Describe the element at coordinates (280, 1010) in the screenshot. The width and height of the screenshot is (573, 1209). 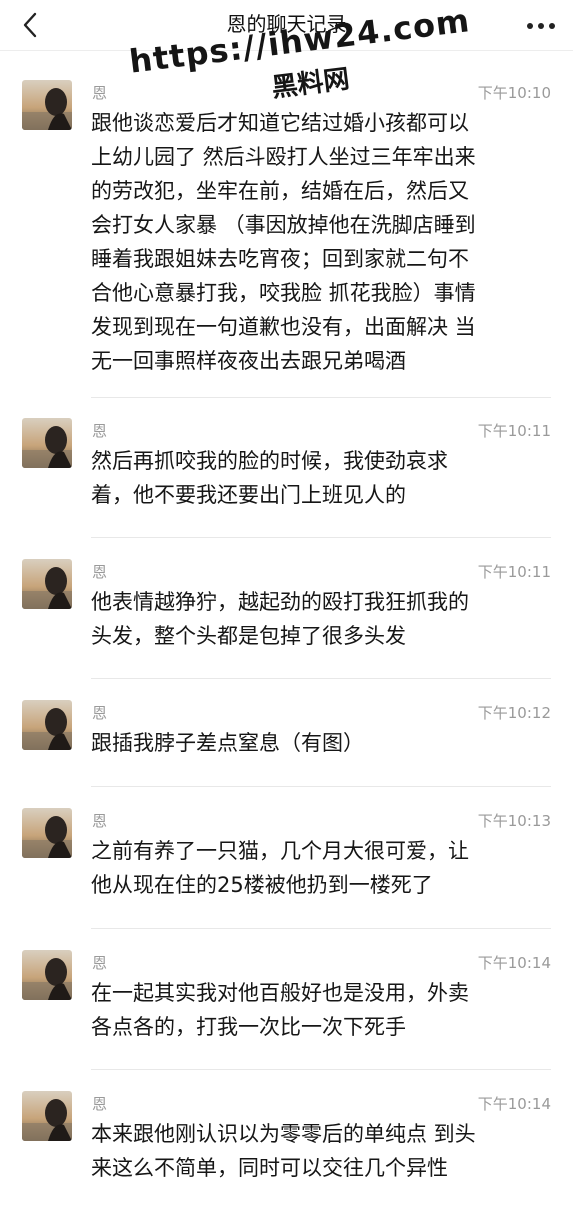
I see `message-text: 在一起其实我对他百般好也是没用，外卖 各点各的，打我一次比一次下死手` at that location.